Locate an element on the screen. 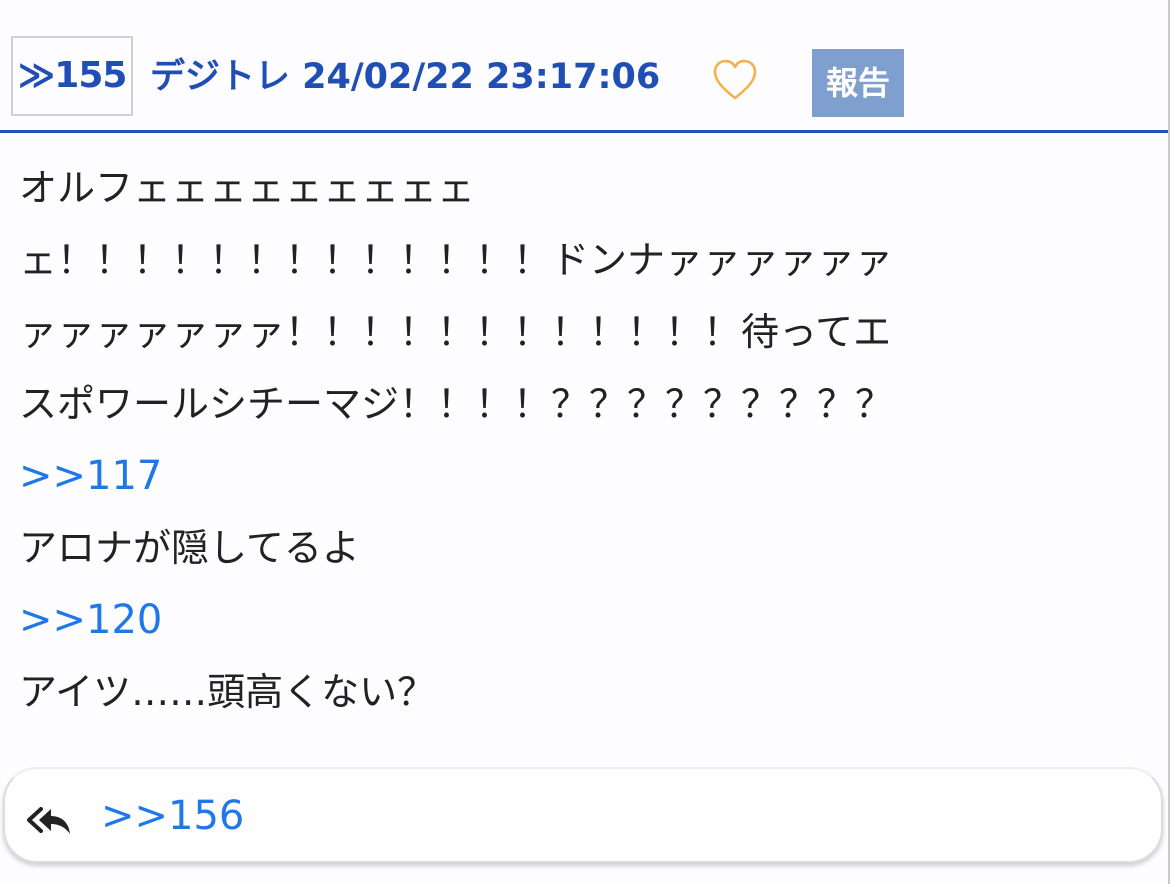 The image size is (1170, 884). anchor-line: >>120 is located at coordinates (574, 620).